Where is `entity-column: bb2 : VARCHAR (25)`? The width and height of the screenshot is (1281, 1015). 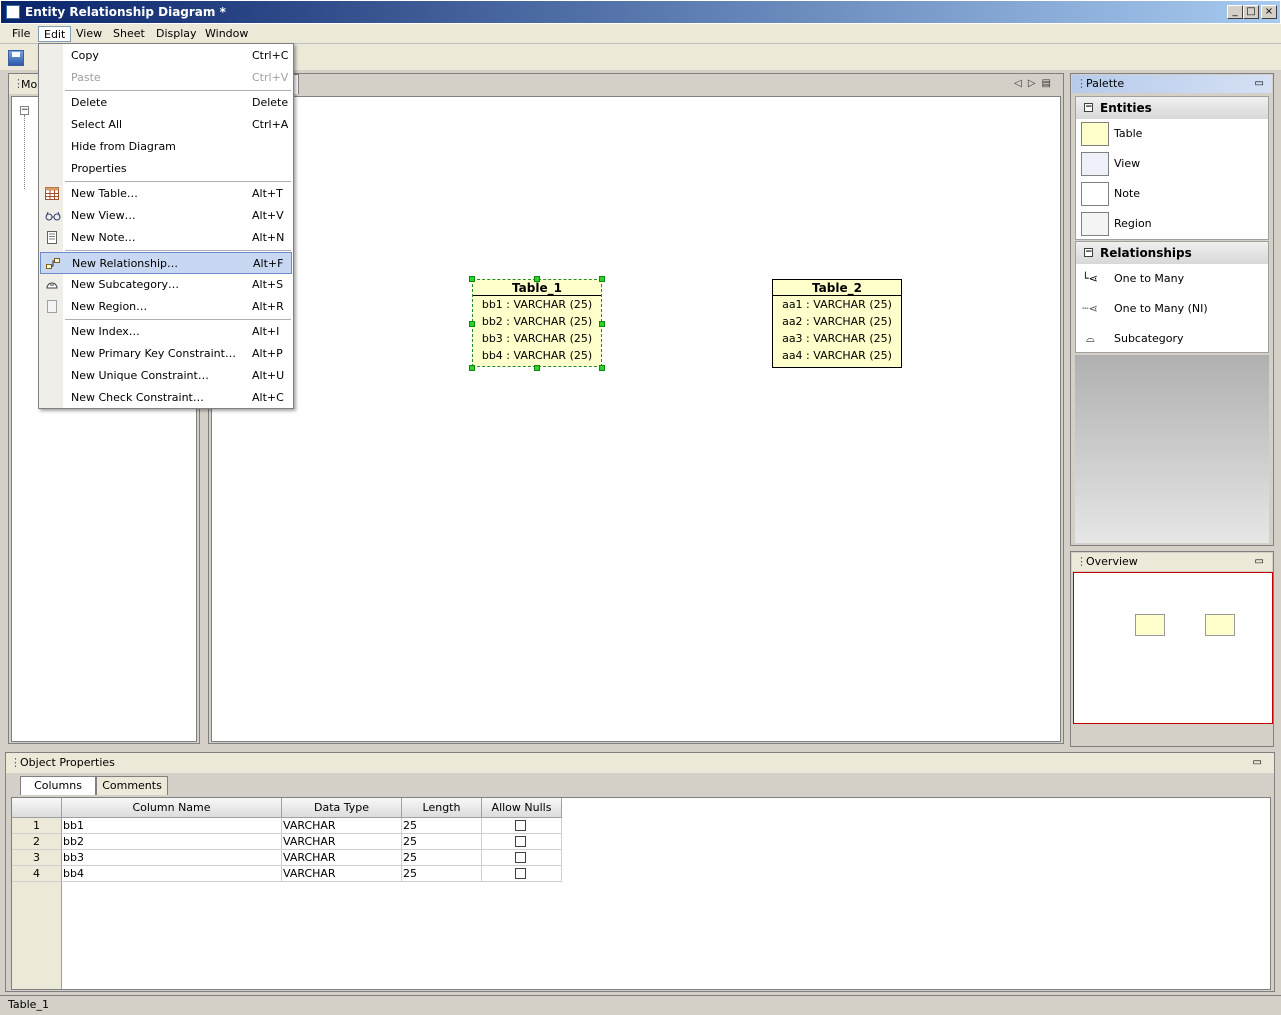 entity-column: bb2 : VARCHAR (25) is located at coordinates (537, 321).